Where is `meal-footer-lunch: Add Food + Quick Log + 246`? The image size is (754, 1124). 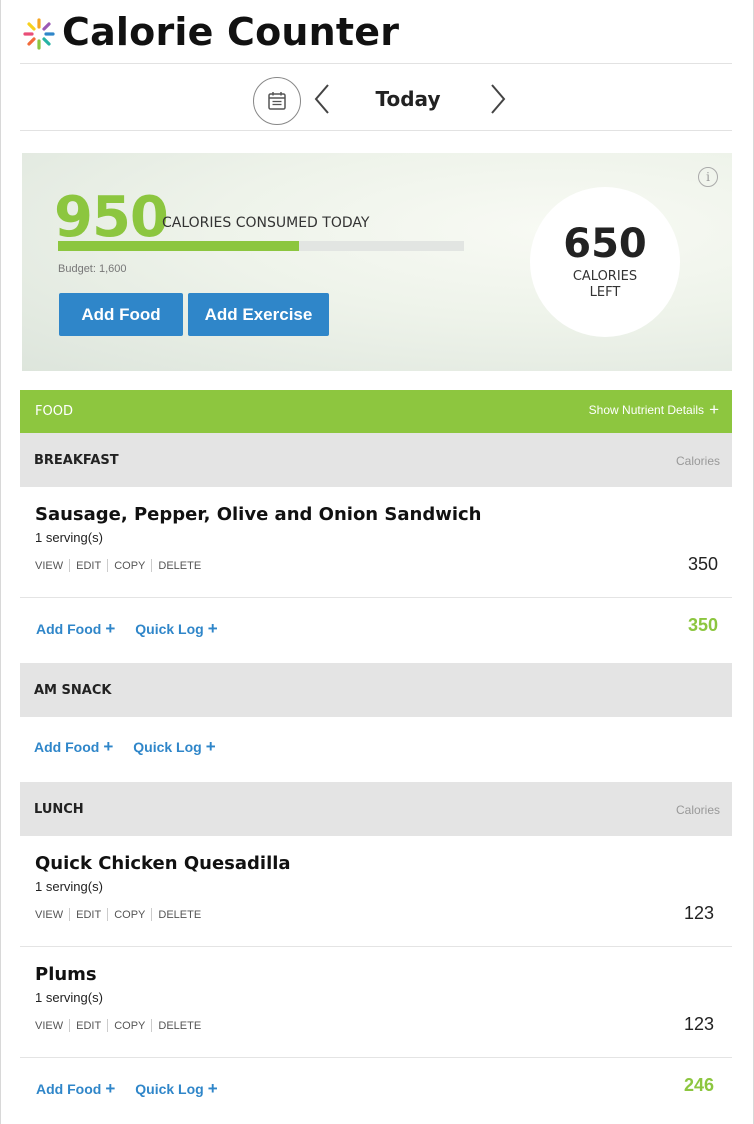
meal-footer-lunch: Add Food + Quick Log + 246 is located at coordinates (376, 1088).